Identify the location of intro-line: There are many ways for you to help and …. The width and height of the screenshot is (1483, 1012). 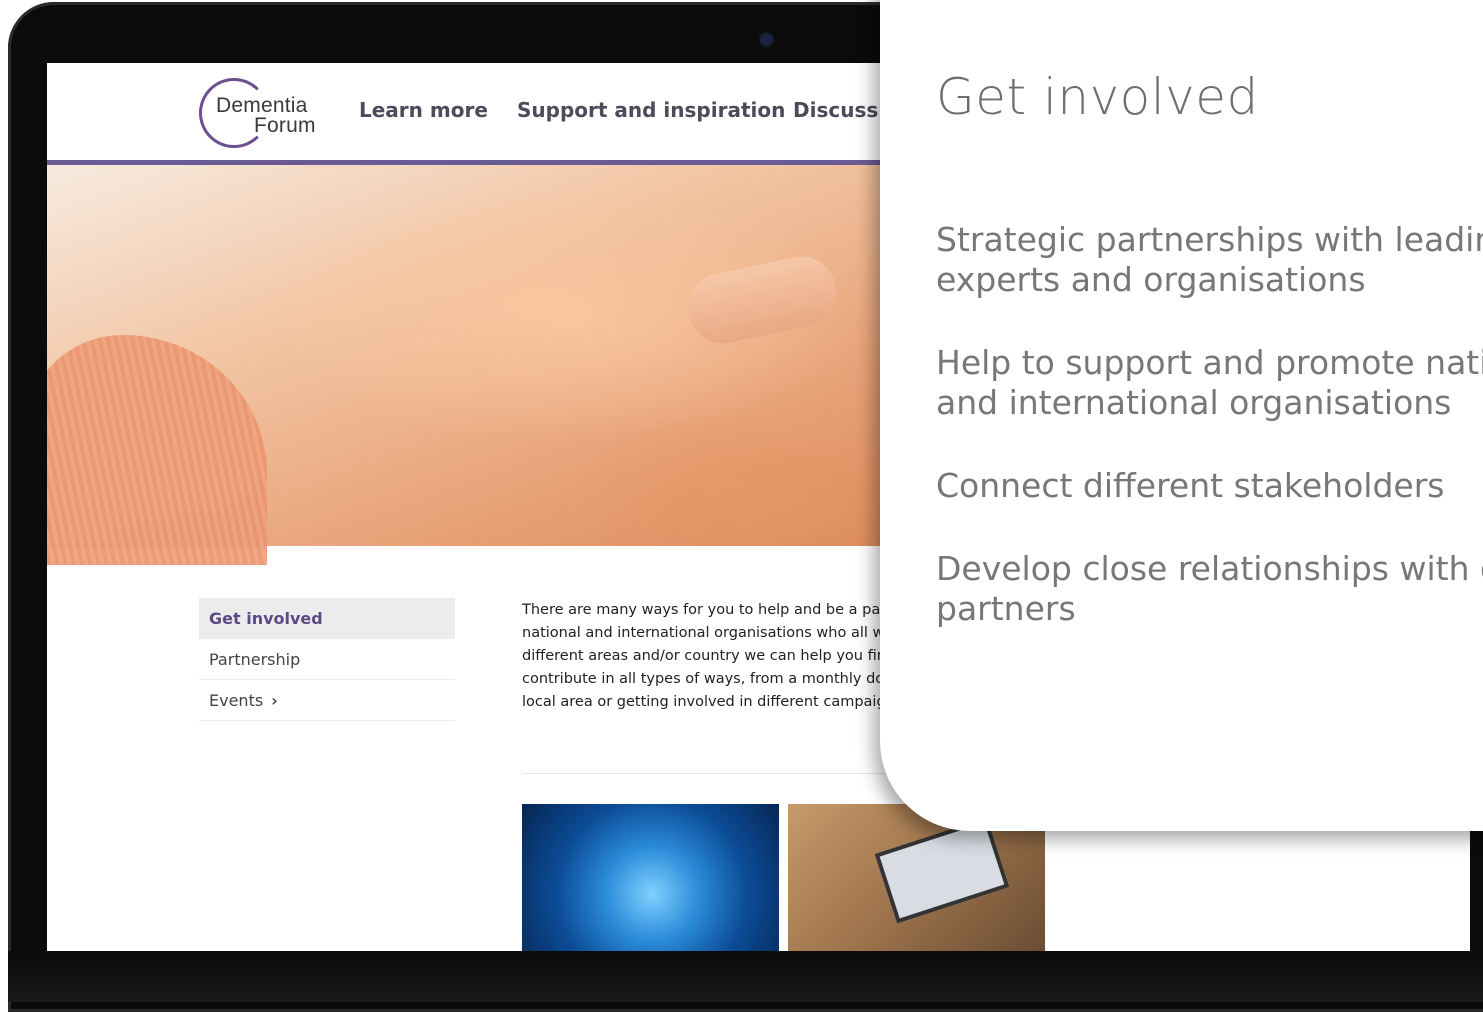
(707, 610).